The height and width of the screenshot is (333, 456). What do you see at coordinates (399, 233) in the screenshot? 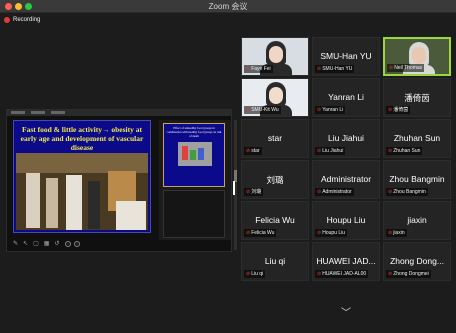
I see `participant-label-text: jiaxin` at bounding box center [399, 233].